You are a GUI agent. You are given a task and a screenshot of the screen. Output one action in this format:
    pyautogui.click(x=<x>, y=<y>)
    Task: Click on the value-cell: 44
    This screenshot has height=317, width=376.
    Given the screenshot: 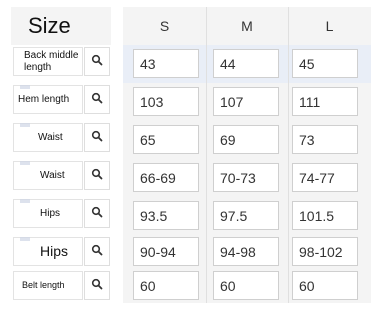 What is the action you would take?
    pyautogui.click(x=246, y=63)
    